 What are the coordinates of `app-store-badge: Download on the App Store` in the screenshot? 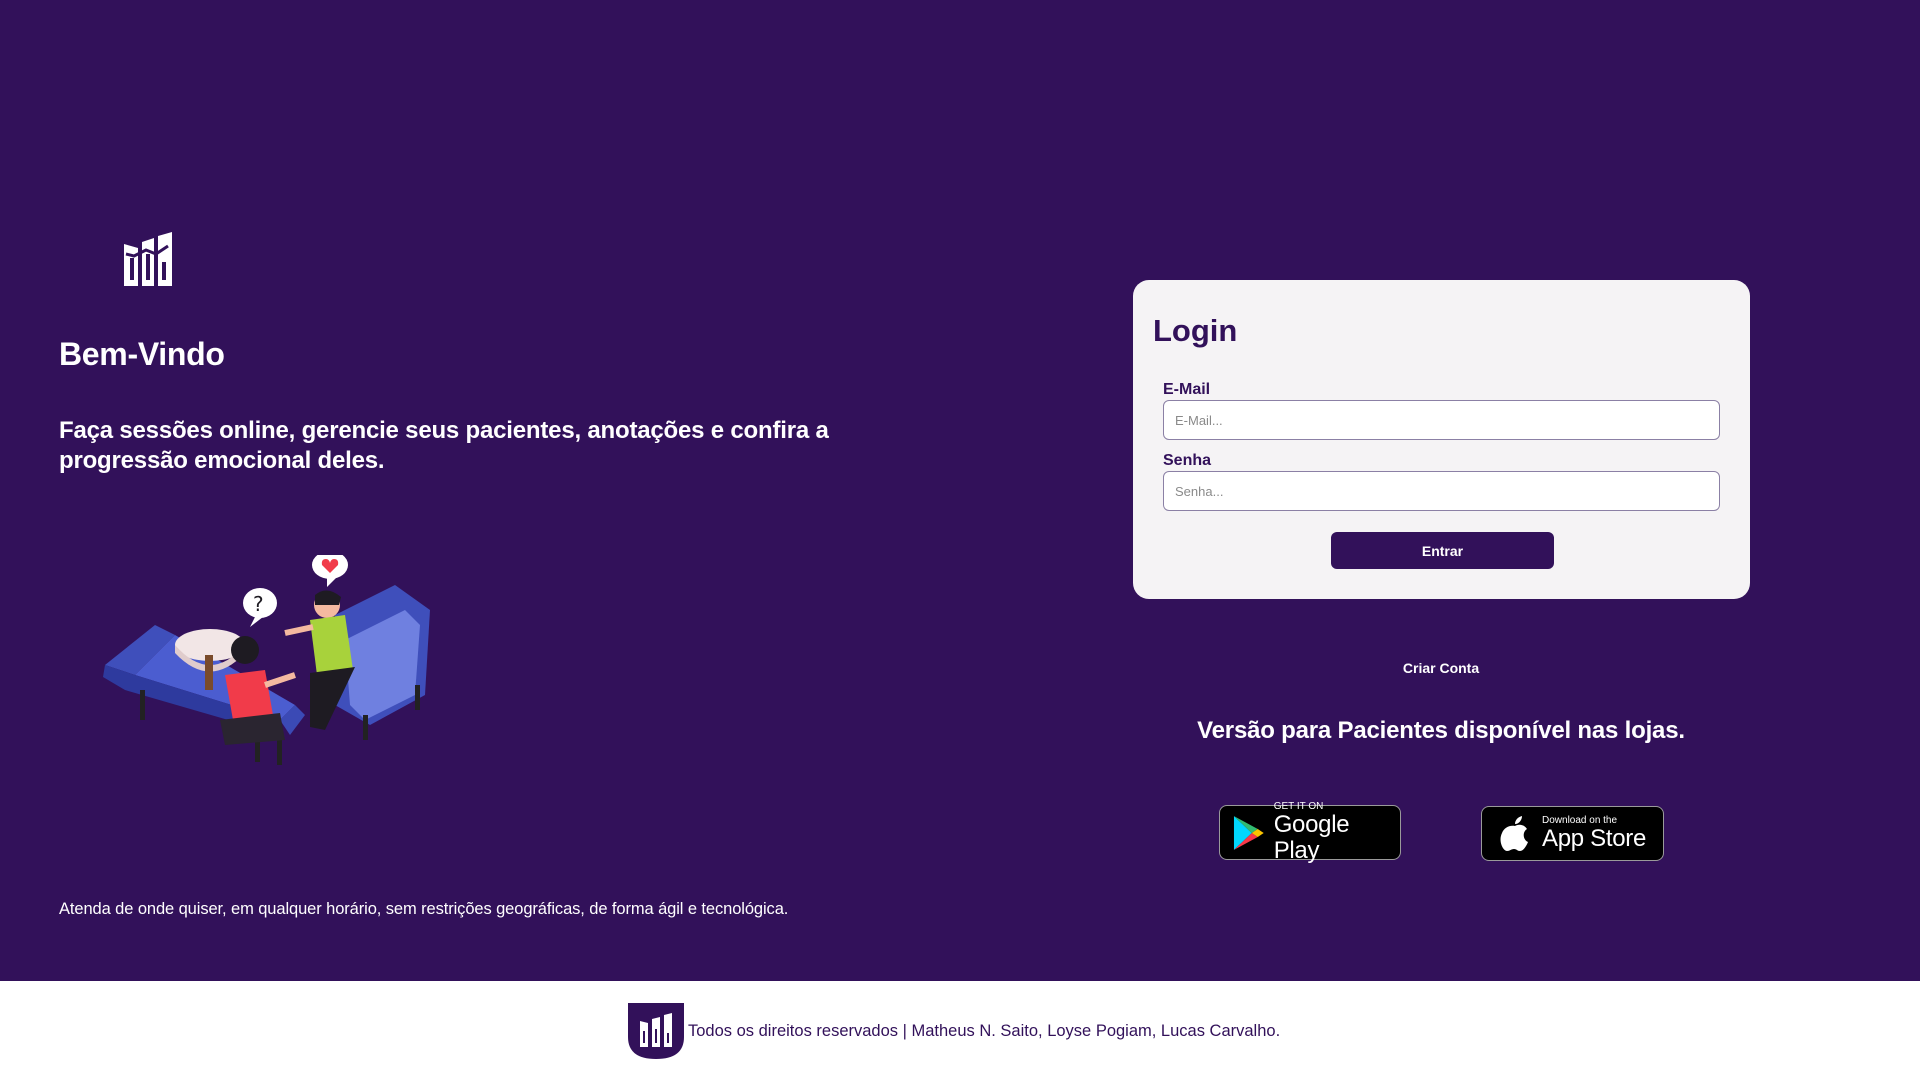 It's located at (1572, 833).